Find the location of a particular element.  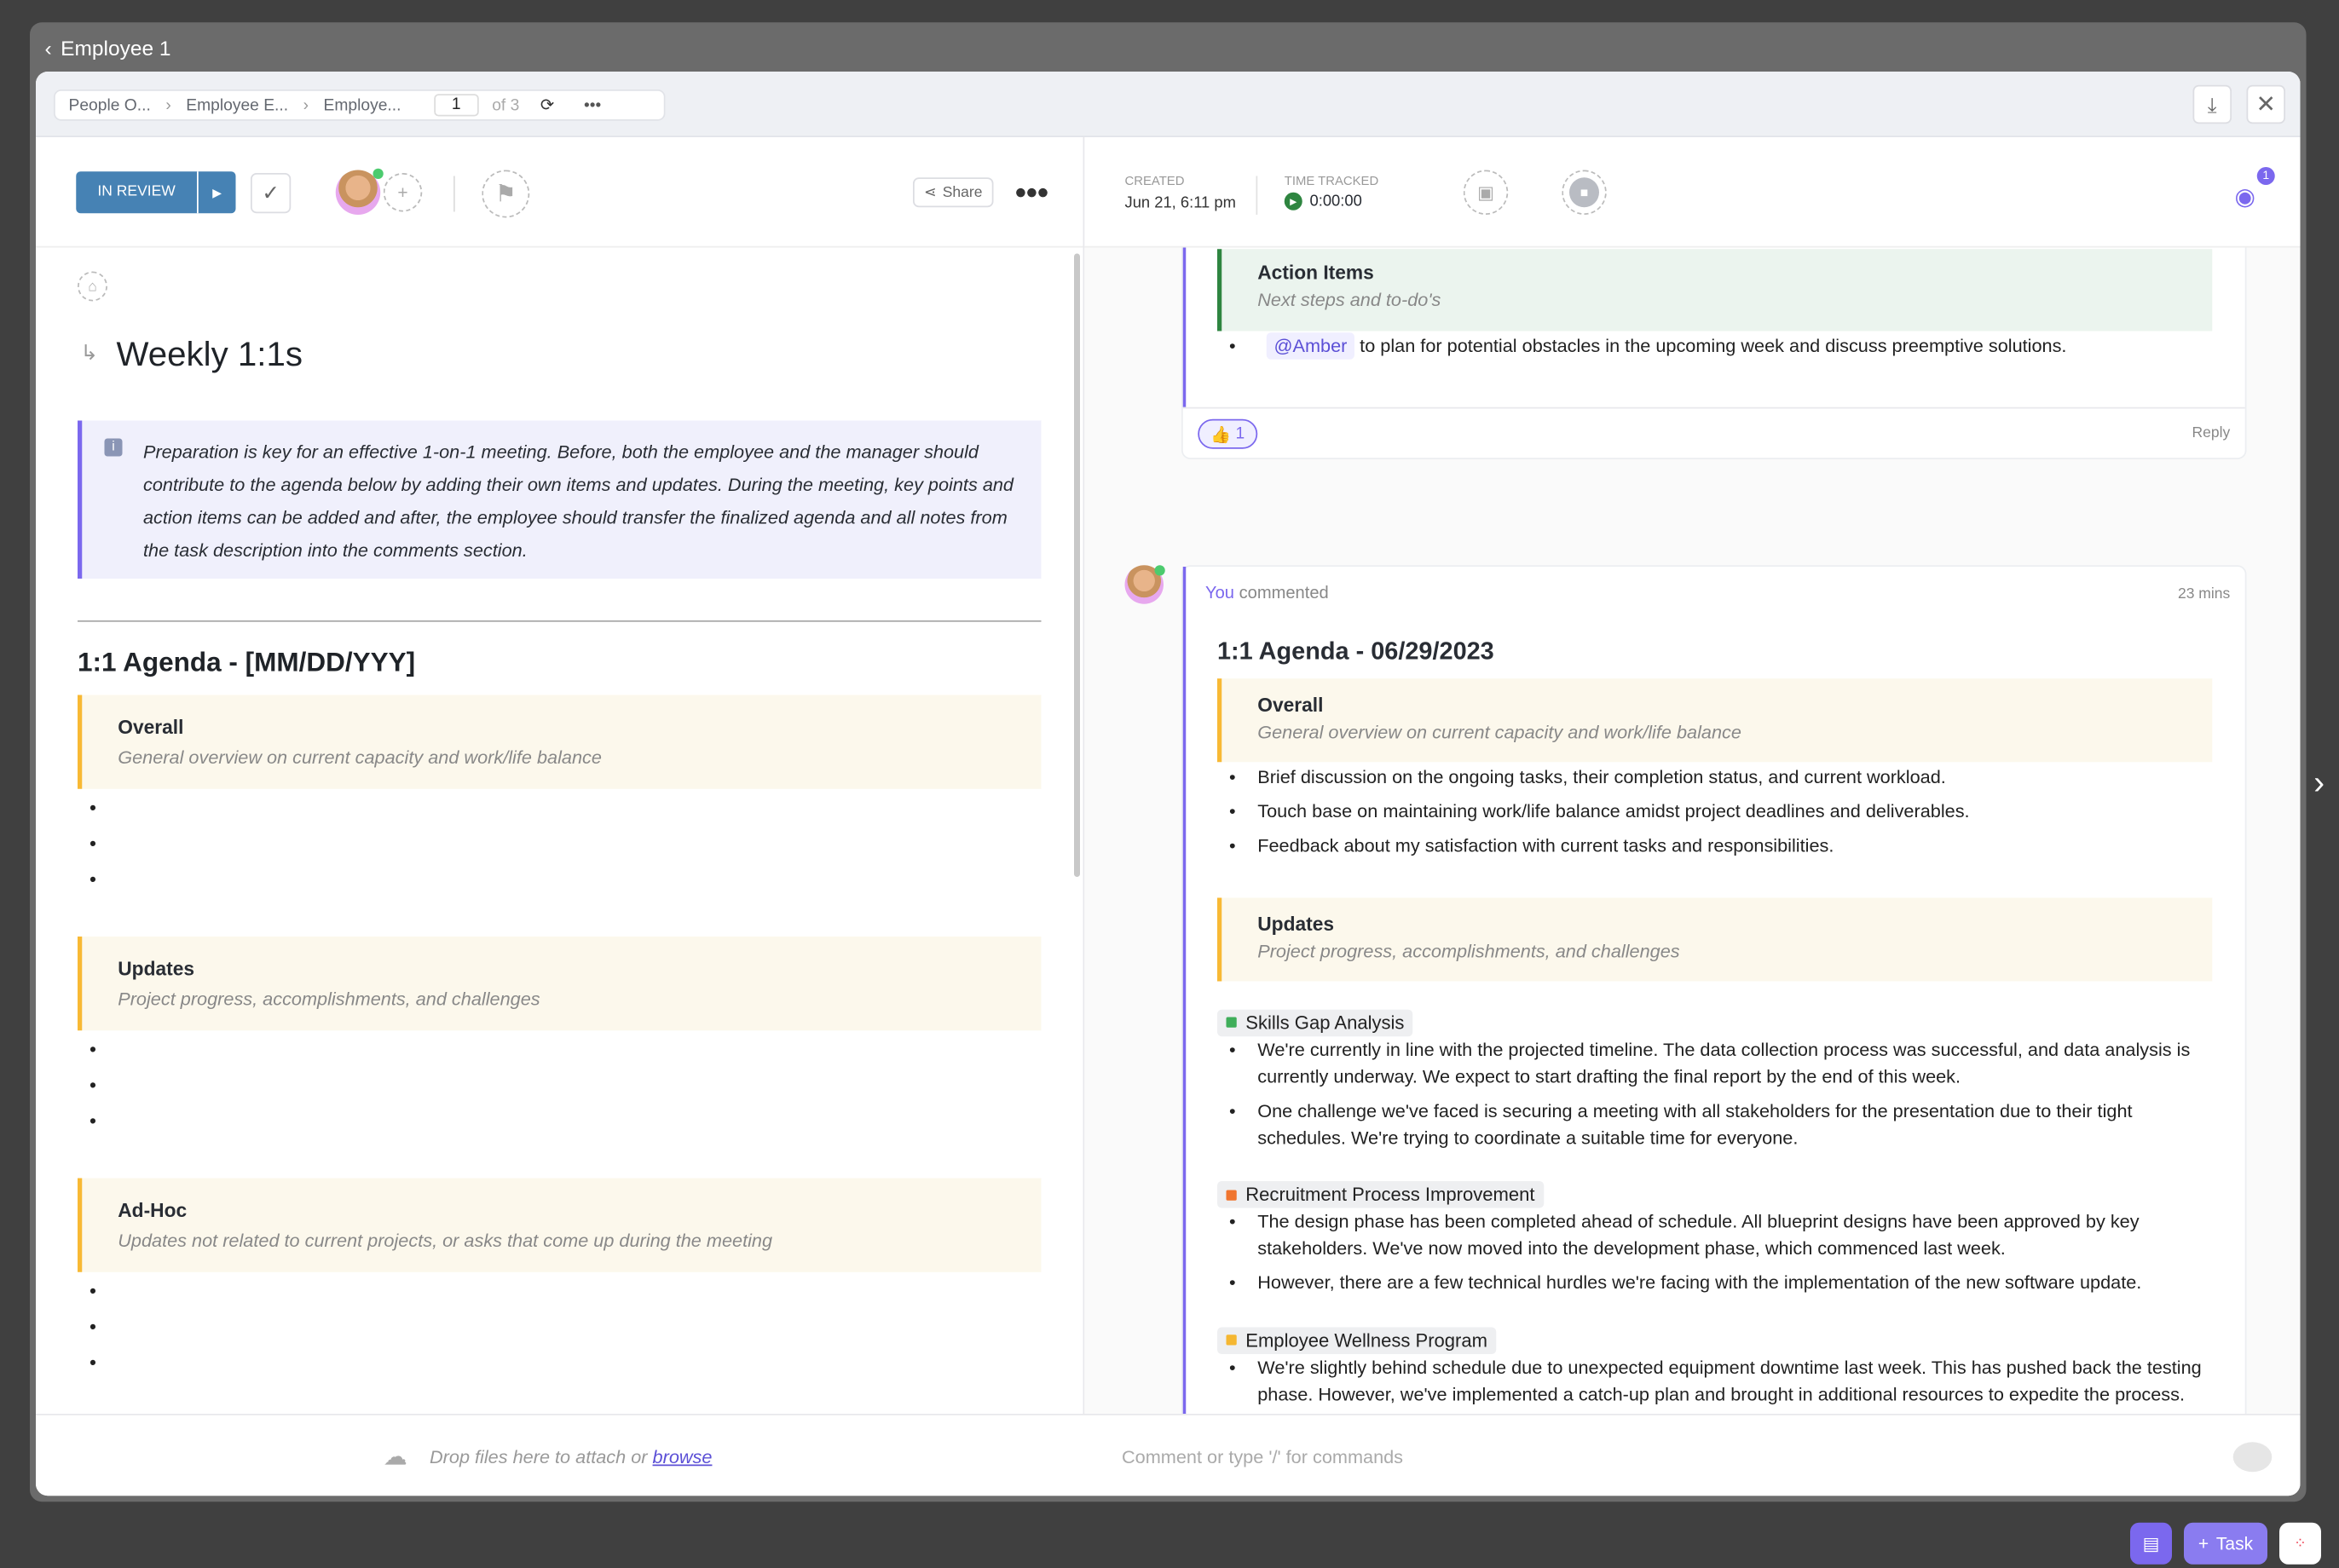

status-button: IN REVIEW ▶ is located at coordinates (156, 192).